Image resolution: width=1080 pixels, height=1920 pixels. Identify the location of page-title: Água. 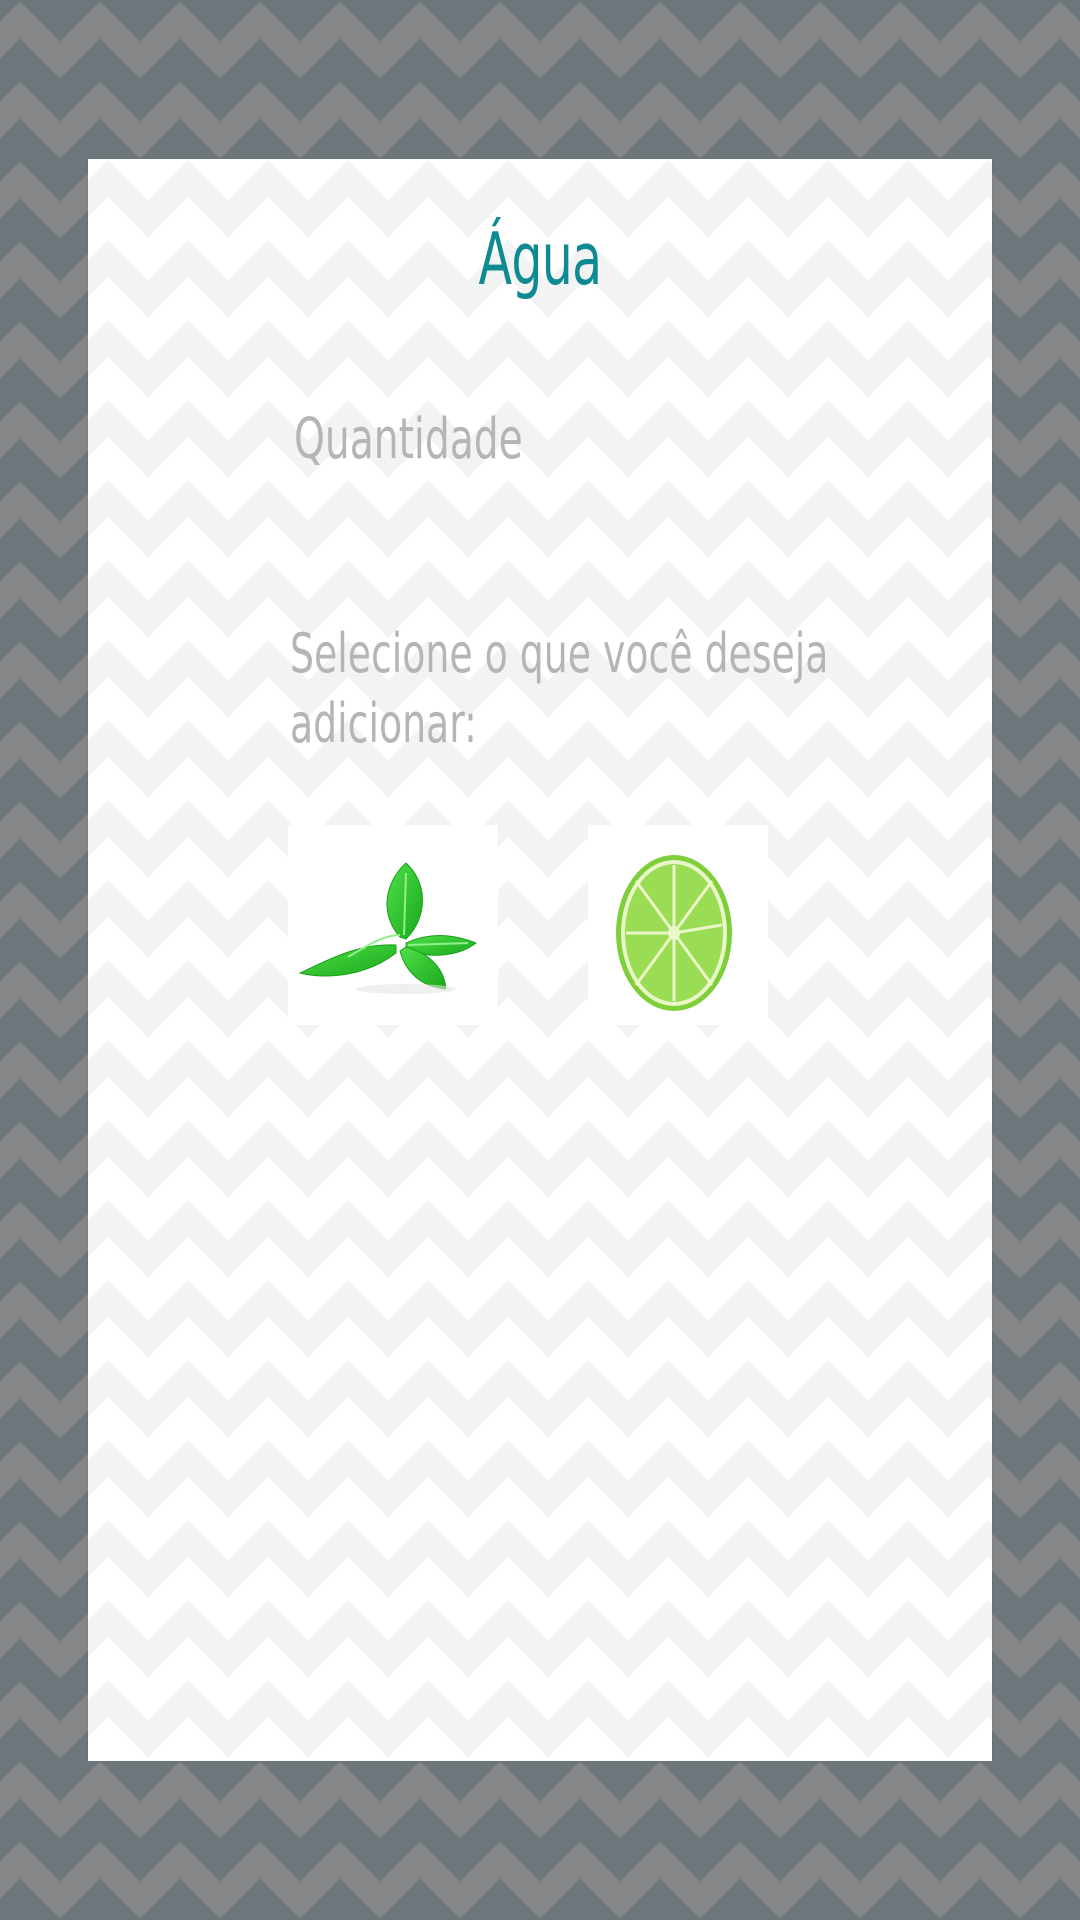
(540, 259).